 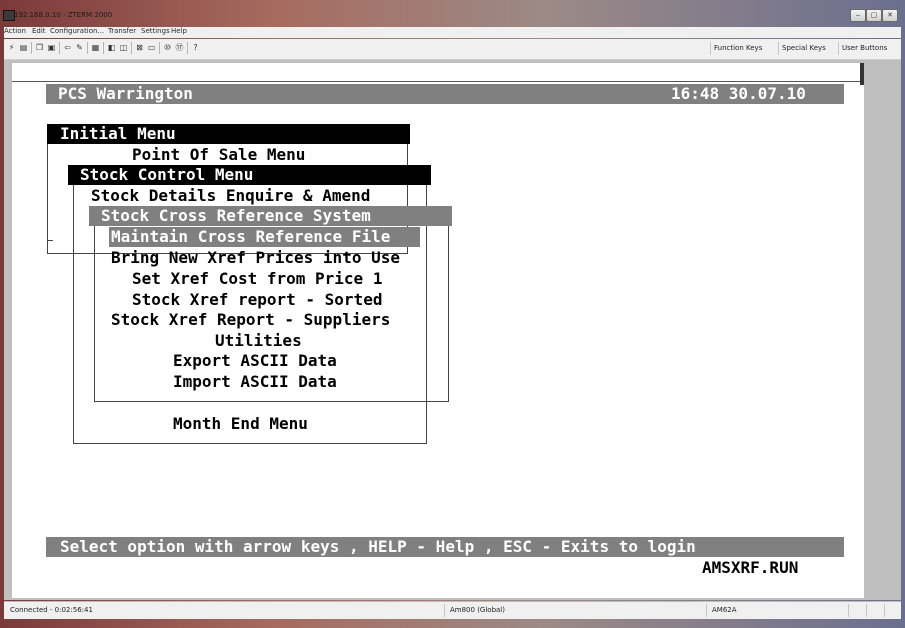 I want to click on menu-option-import-ascii: Import ASCII Data, so click(x=255, y=381).